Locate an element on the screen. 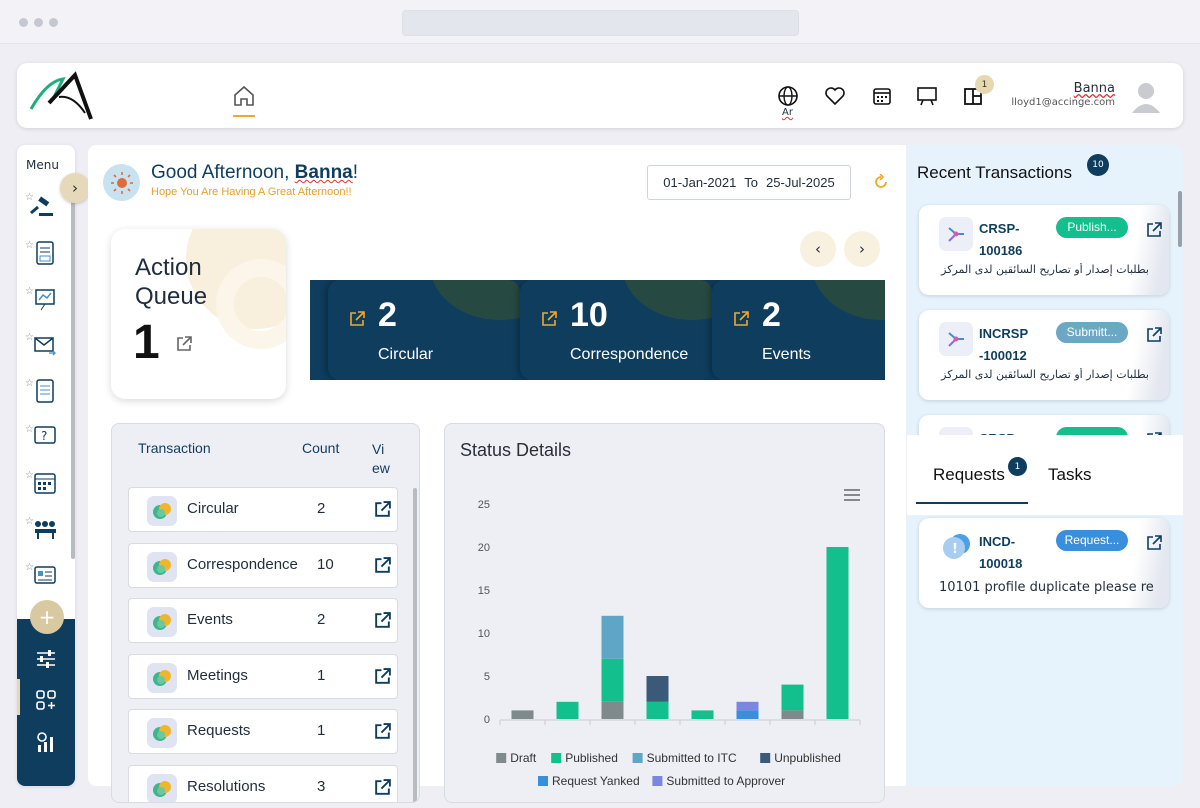 The width and height of the screenshot is (1200, 808). user-email: lloyd1@accinge.com is located at coordinates (1063, 102).